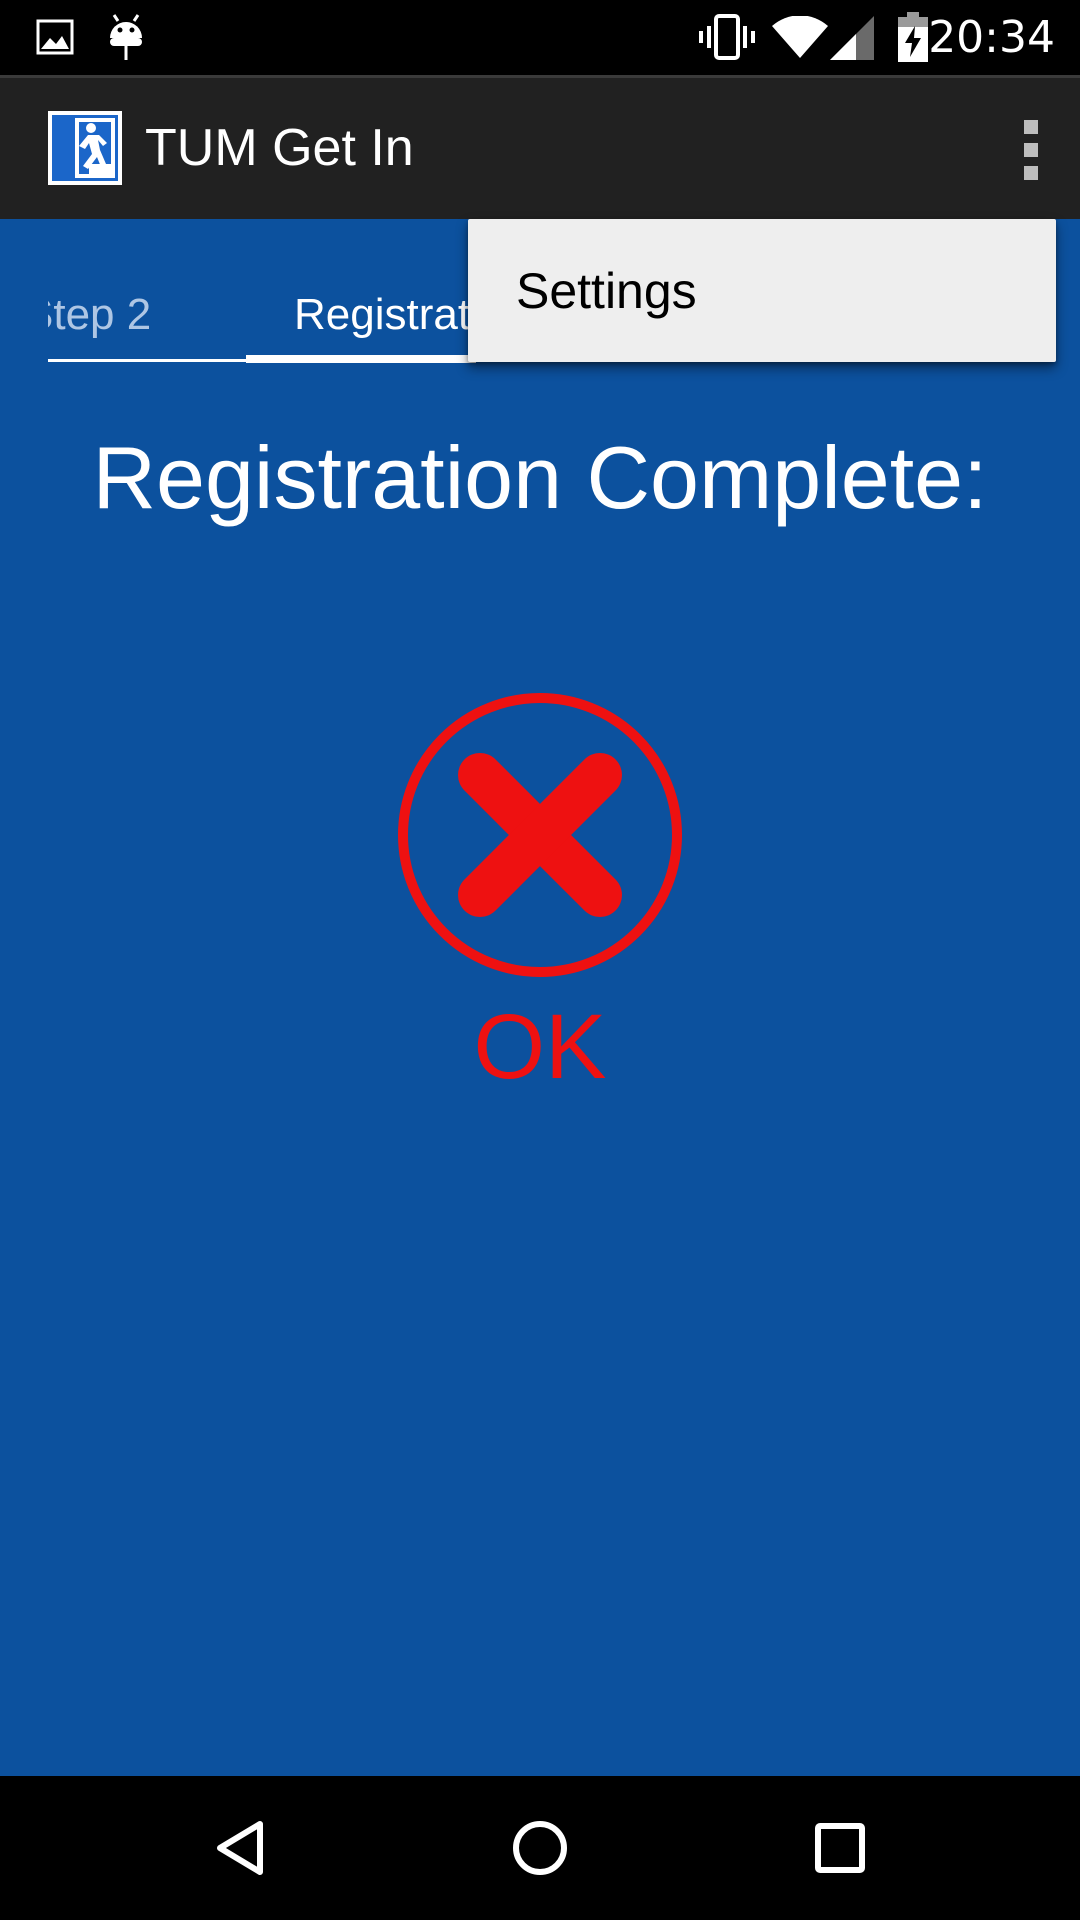  What do you see at coordinates (55, 37) in the screenshot?
I see `image-notification-icon` at bounding box center [55, 37].